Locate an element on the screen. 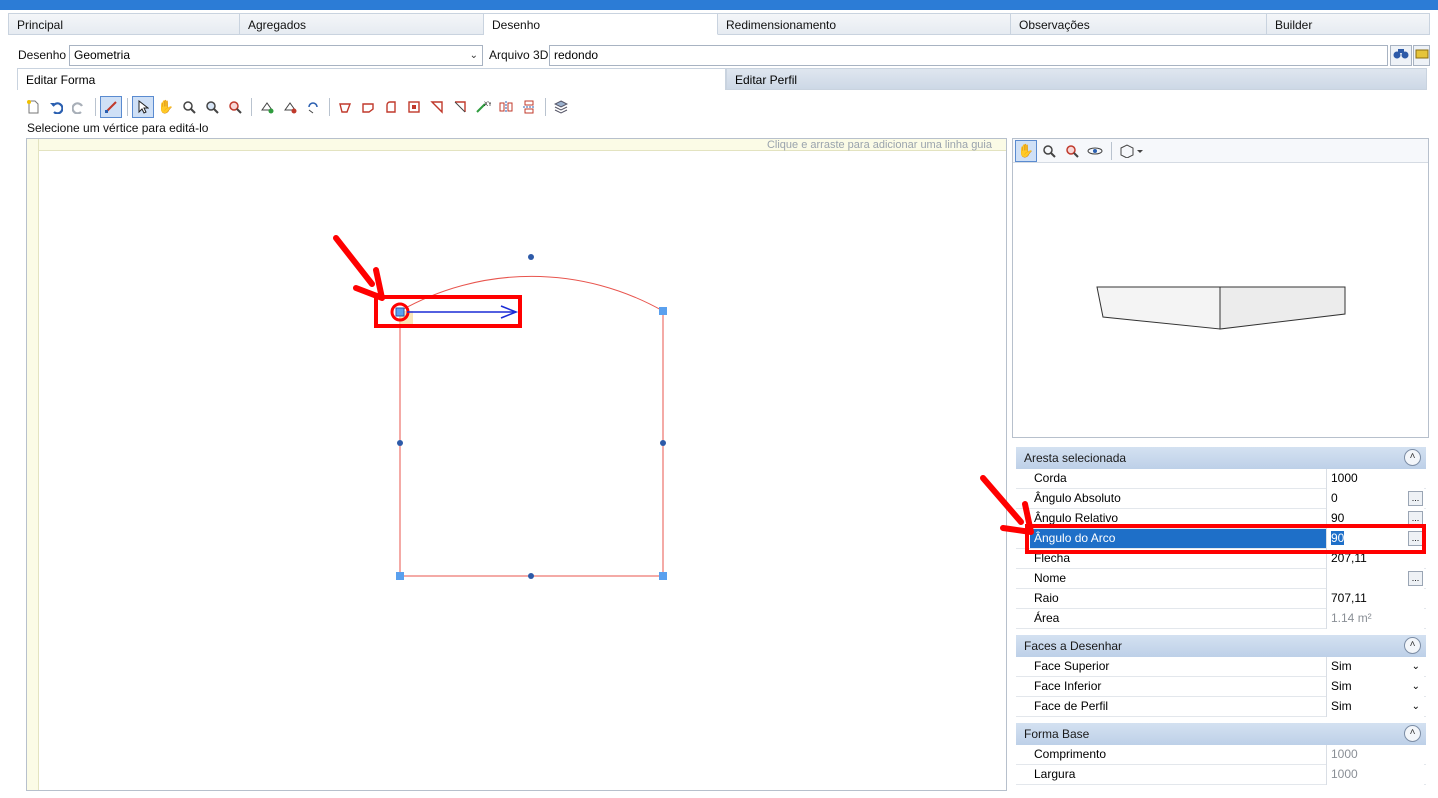  add-vertex-icon is located at coordinates (267, 107).